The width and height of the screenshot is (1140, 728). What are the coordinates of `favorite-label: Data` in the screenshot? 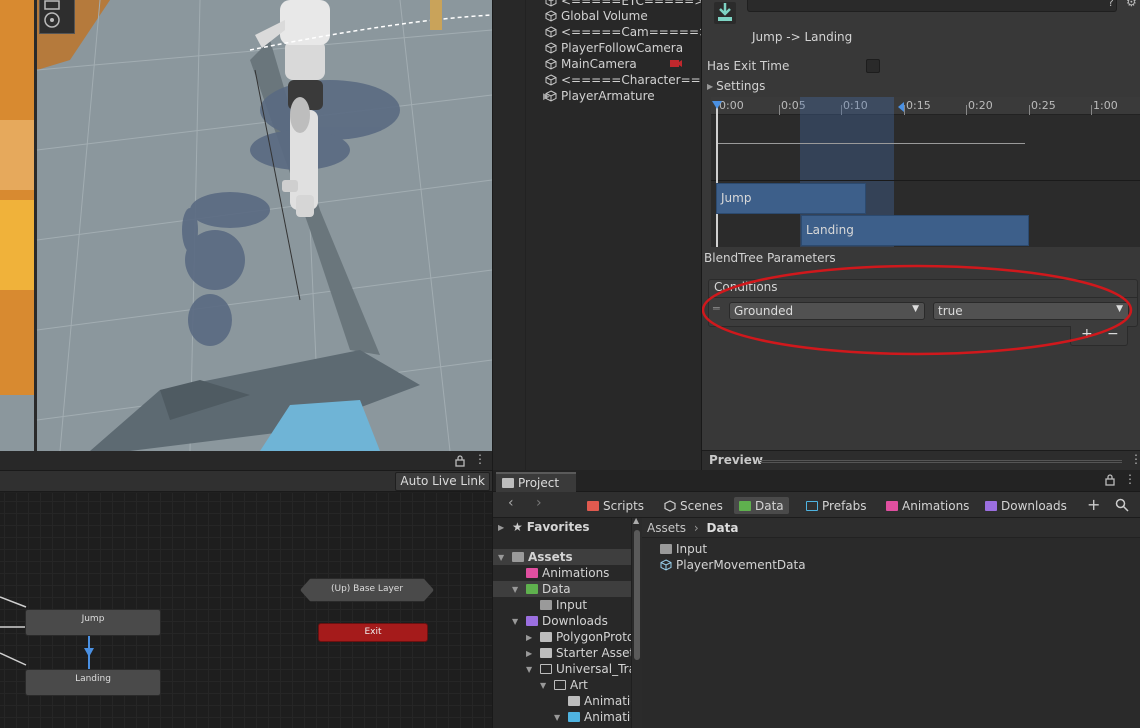 It's located at (769, 505).